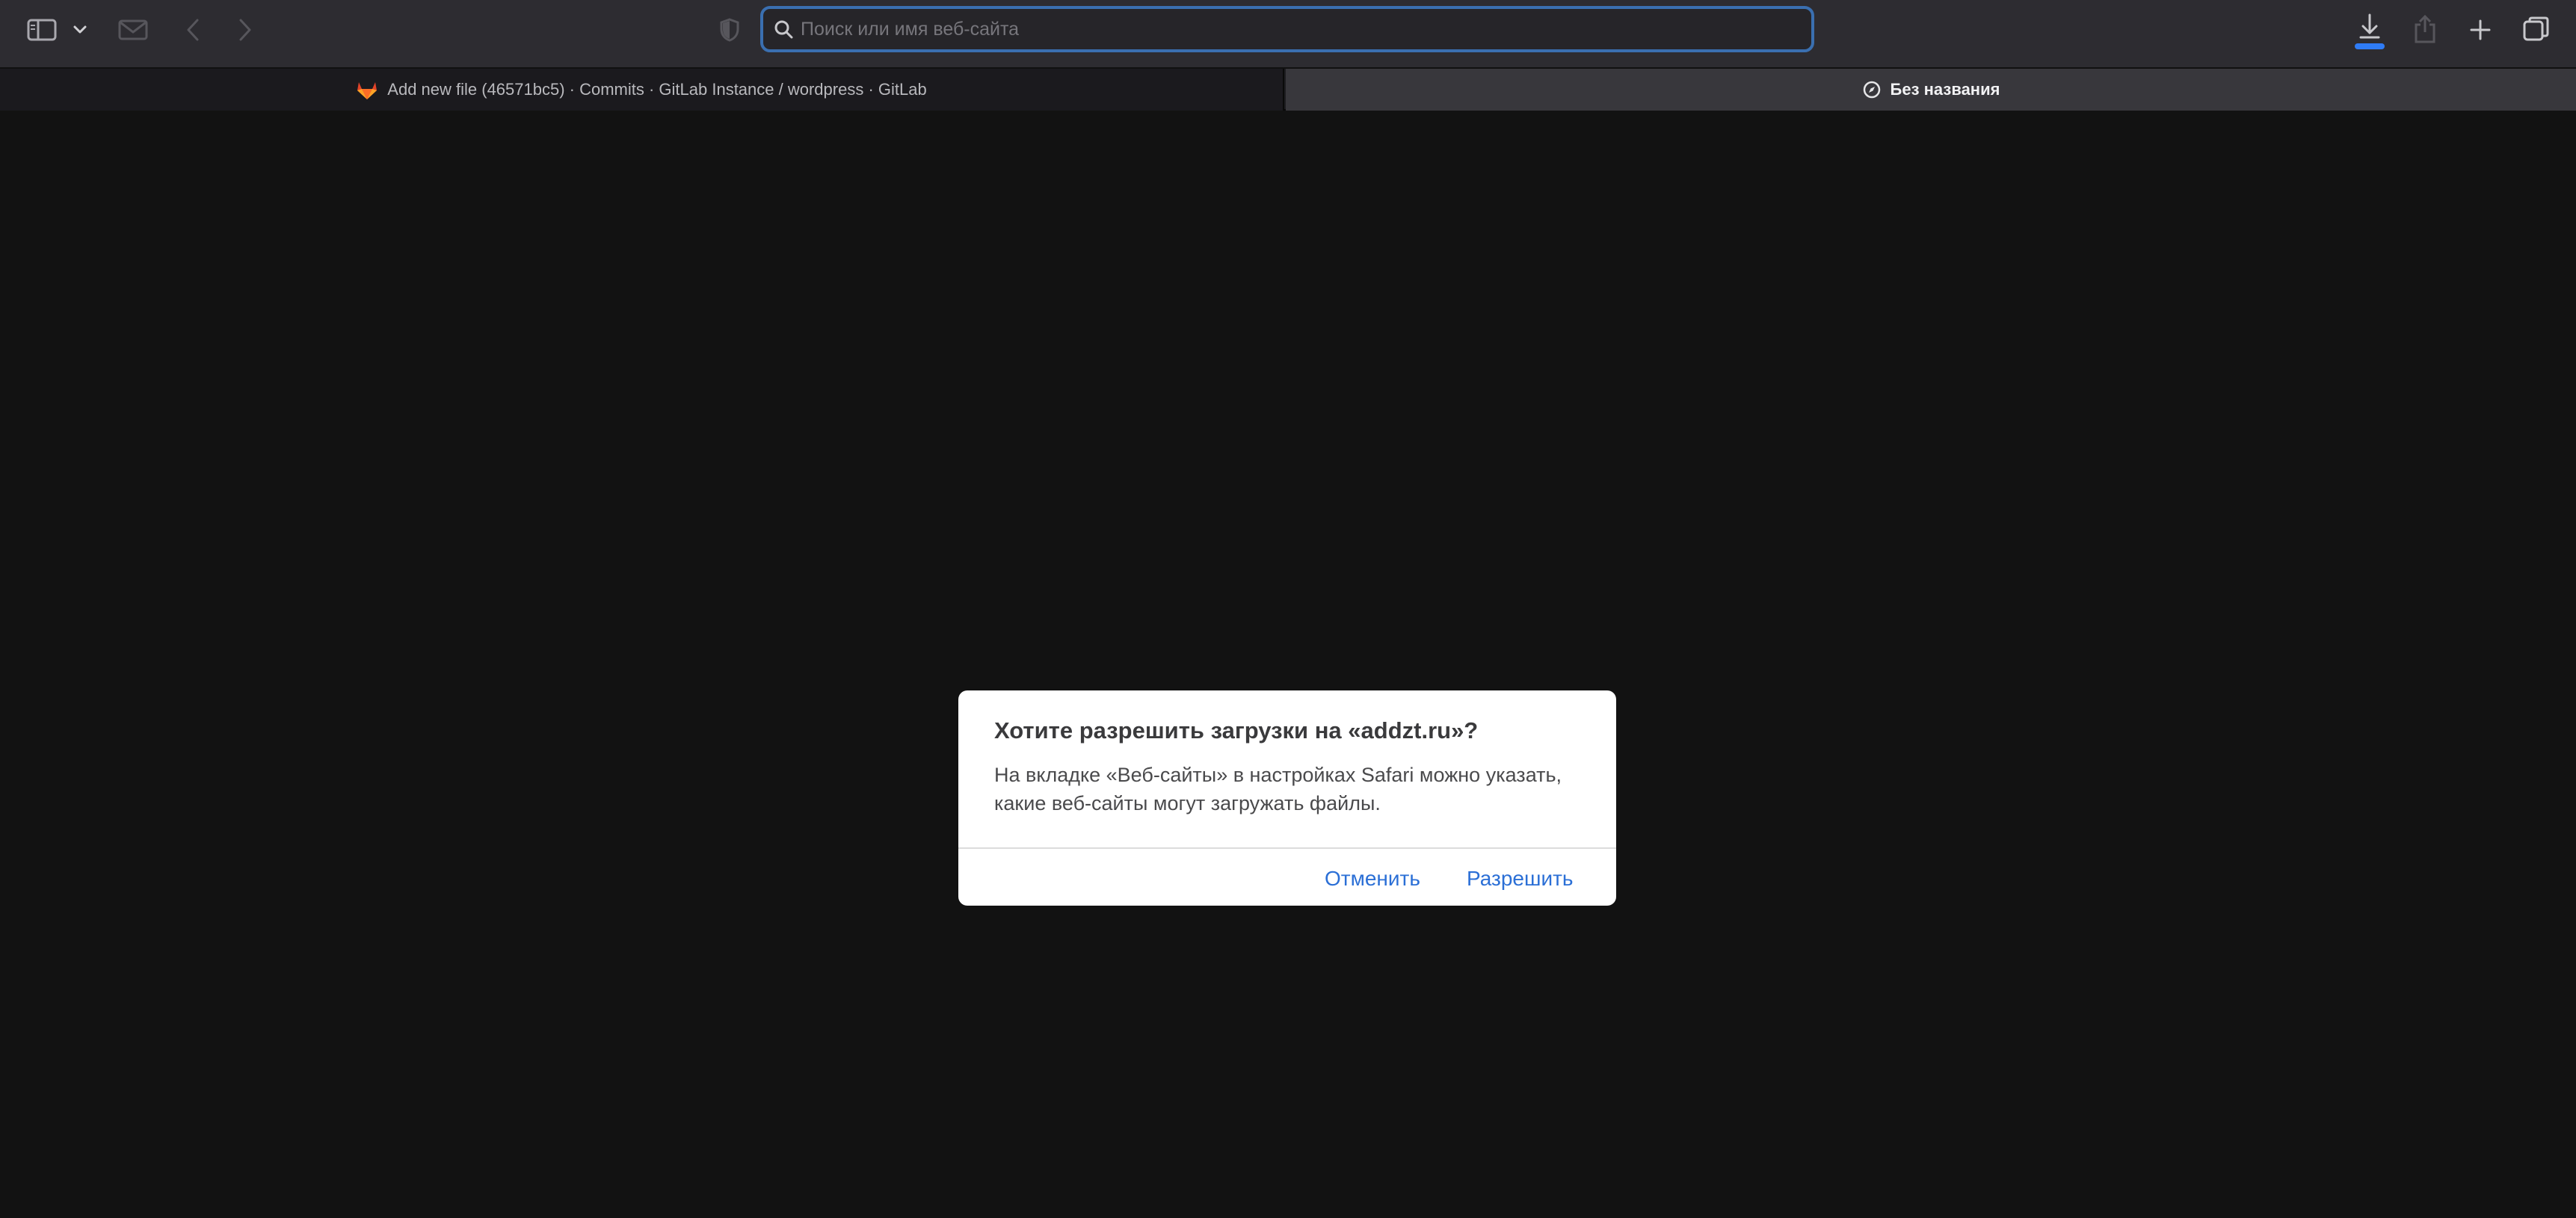  Describe the element at coordinates (2370, 46) in the screenshot. I see `download-progress-bar` at that location.